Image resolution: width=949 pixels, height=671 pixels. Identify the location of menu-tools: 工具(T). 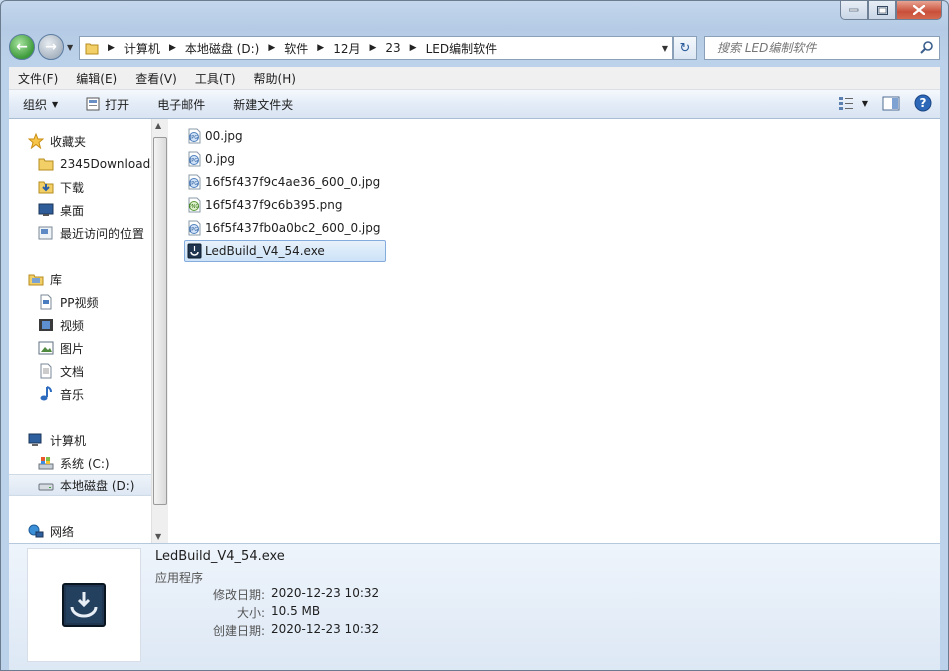
(215, 78).